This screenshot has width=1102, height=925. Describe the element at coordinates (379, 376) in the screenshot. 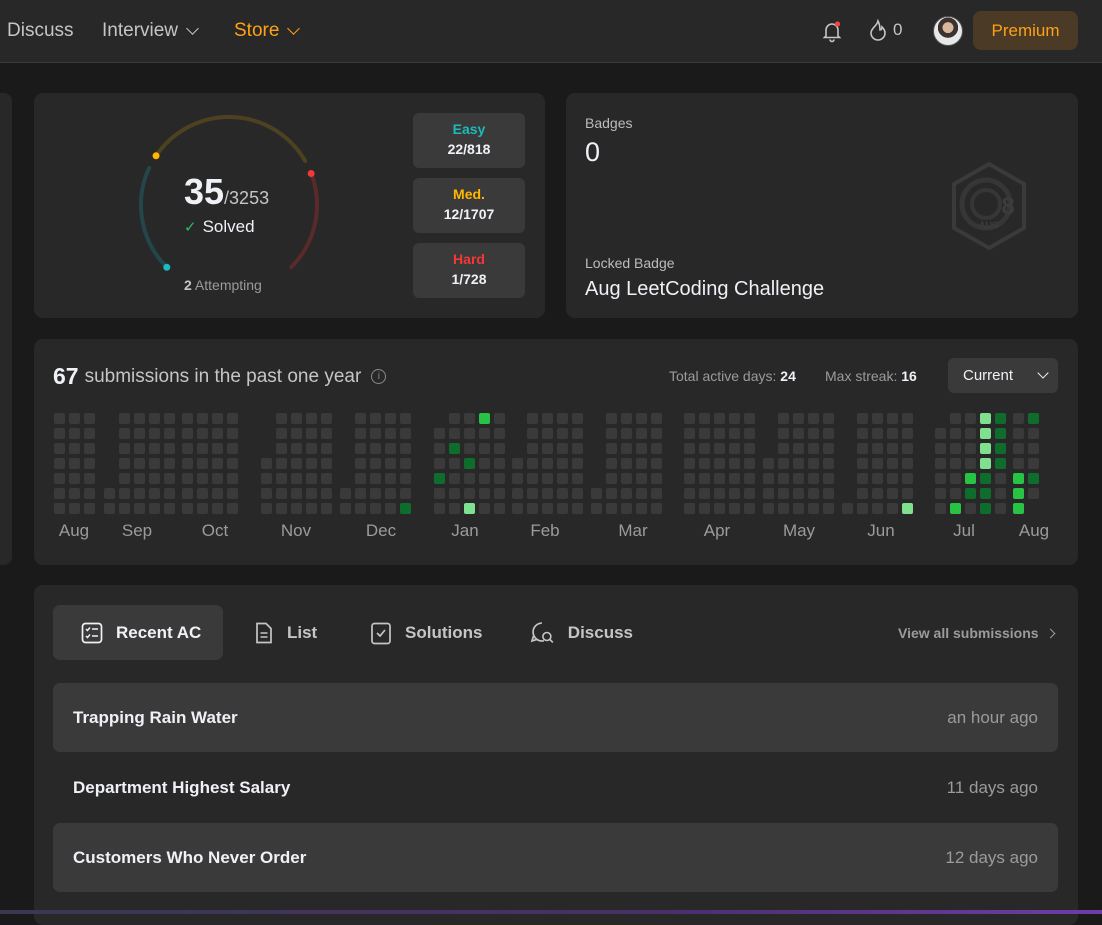

I see `info-icon: i` at that location.